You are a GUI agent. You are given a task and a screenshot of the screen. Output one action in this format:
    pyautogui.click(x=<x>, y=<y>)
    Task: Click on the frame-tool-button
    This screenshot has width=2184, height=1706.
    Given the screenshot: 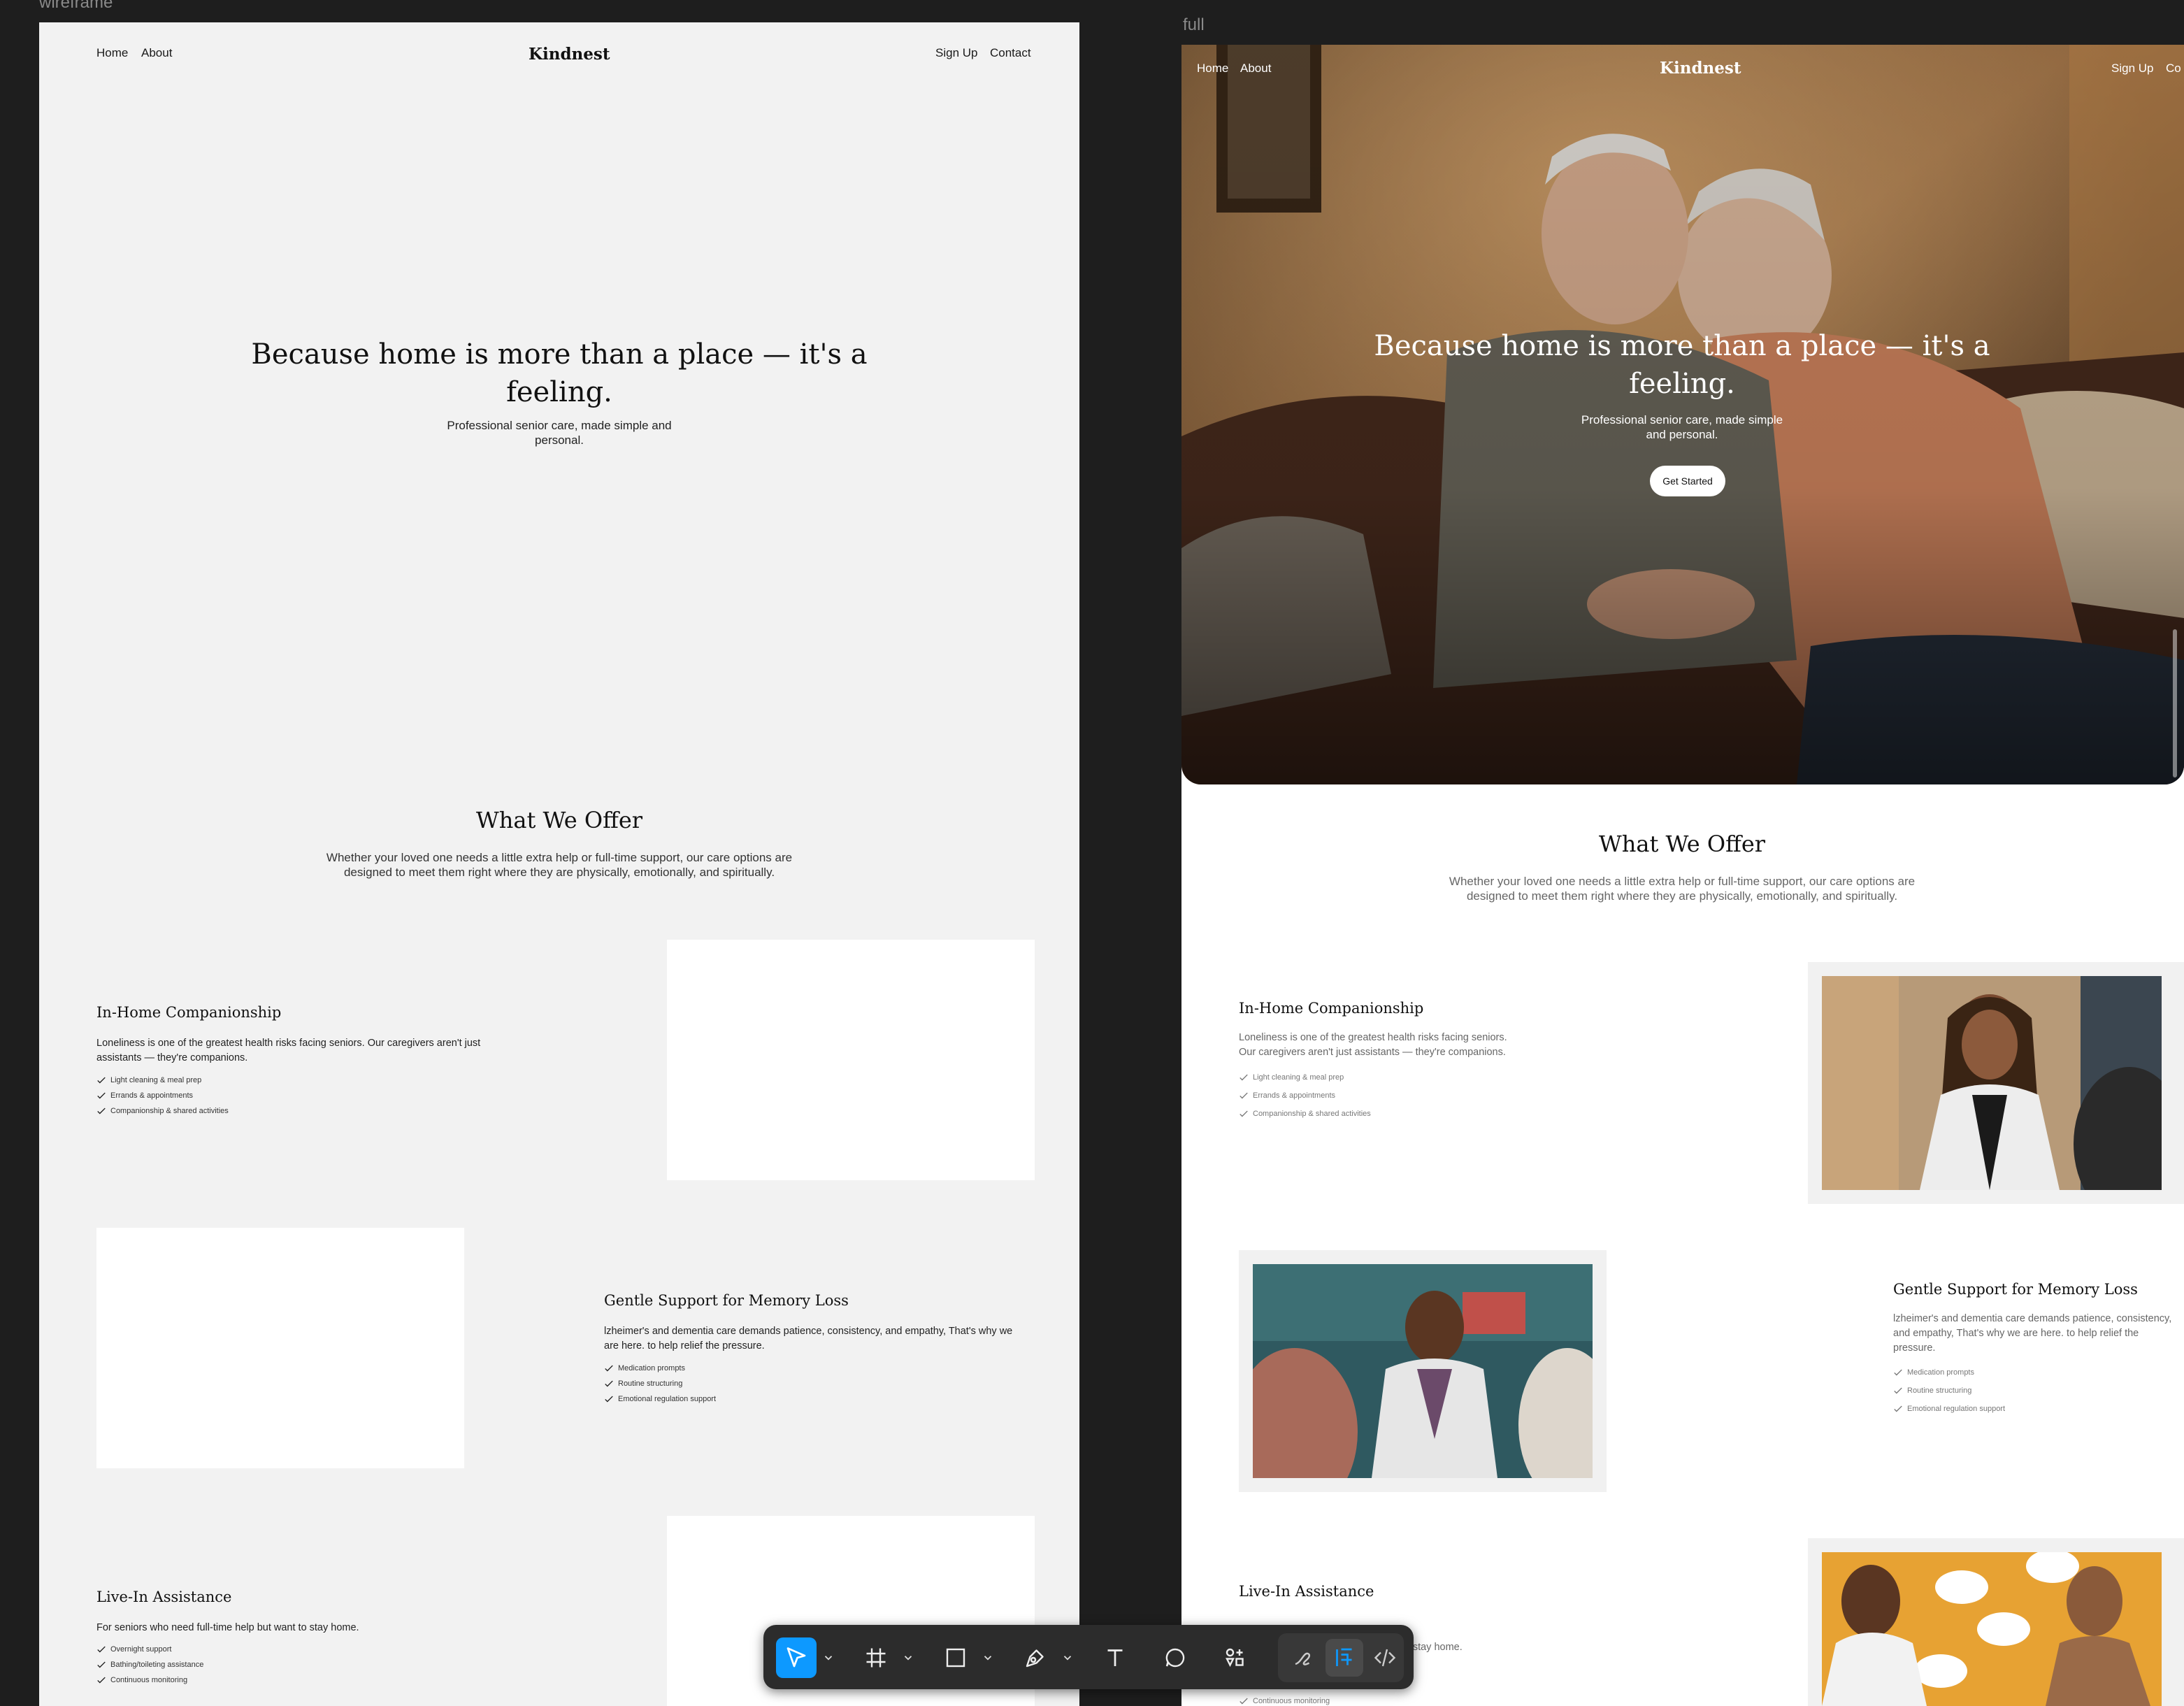 What is the action you would take?
    pyautogui.click(x=876, y=1657)
    